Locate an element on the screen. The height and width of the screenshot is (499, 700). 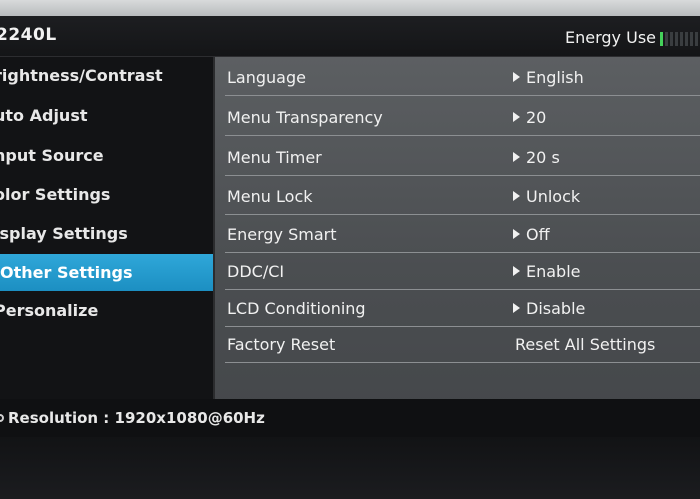
setting-value: 20 is located at coordinates (529, 117).